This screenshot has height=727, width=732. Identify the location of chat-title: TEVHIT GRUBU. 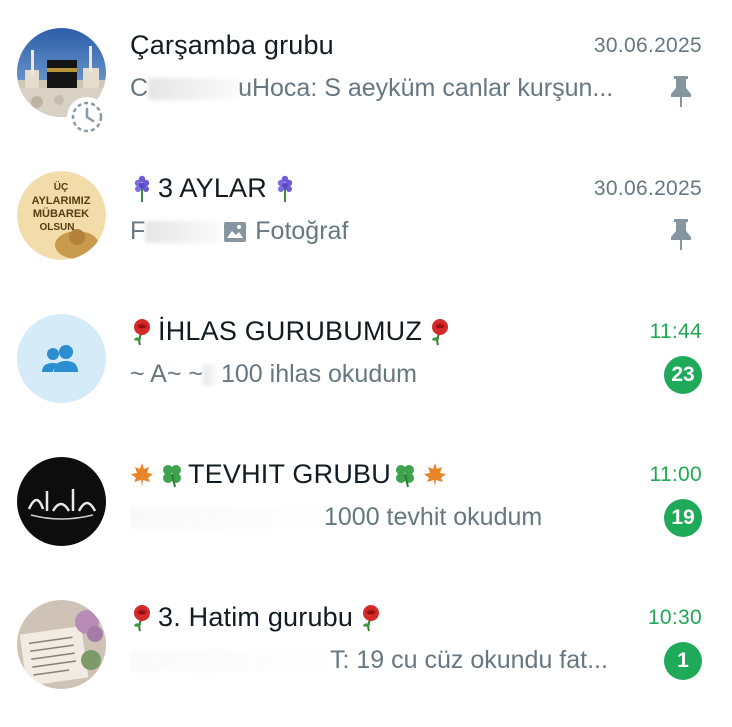
(288, 474).